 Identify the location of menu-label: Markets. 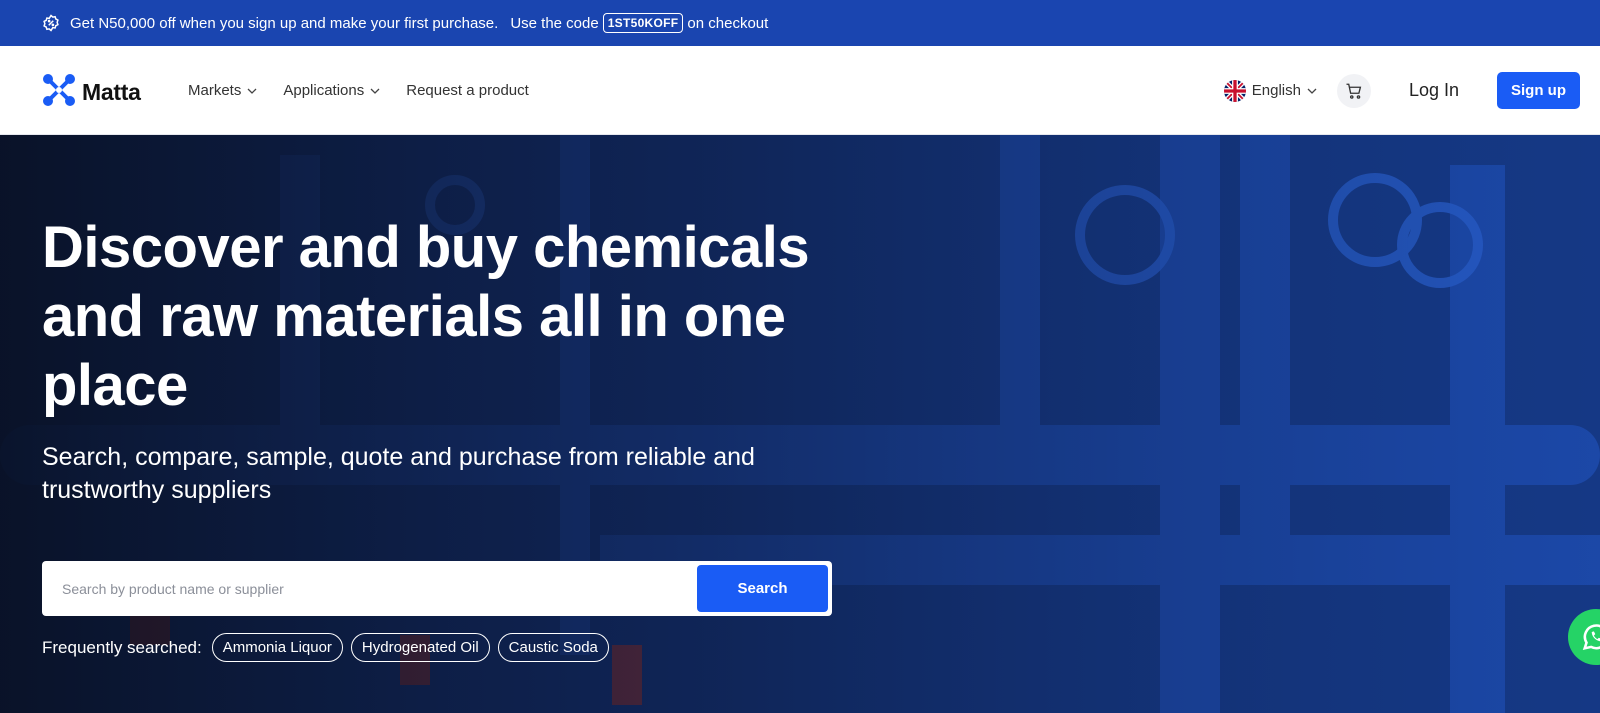
(215, 90).